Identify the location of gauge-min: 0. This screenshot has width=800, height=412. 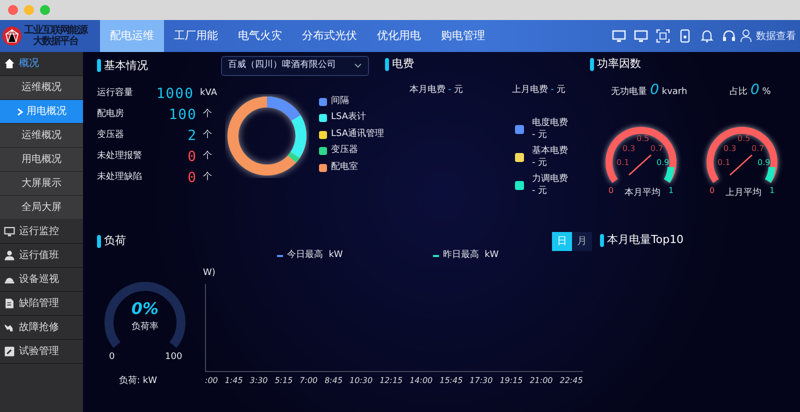
(112, 357).